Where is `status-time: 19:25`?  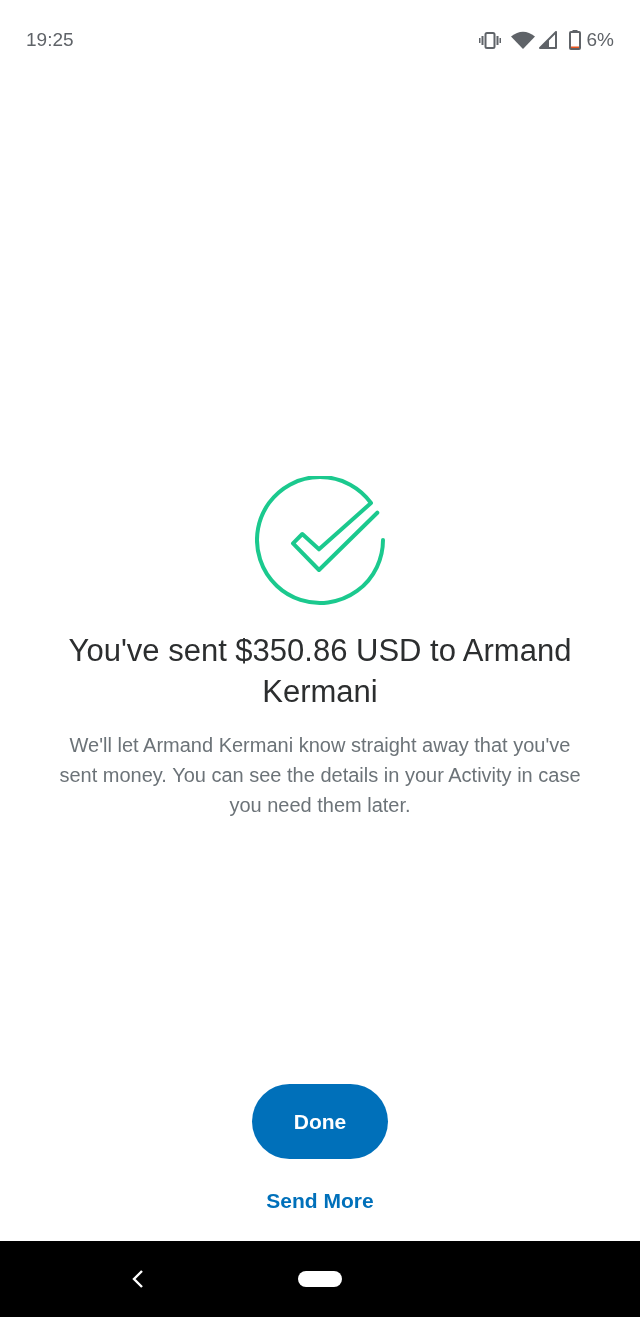 status-time: 19:25 is located at coordinates (50, 39).